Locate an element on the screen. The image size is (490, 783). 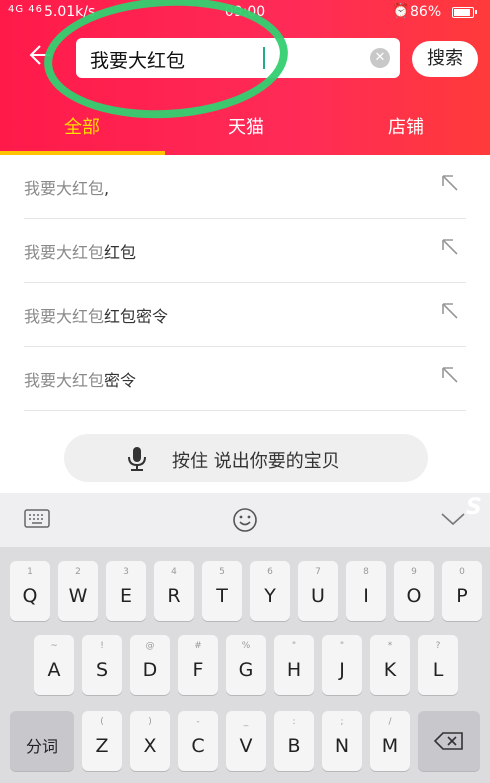
key-label: B is located at coordinates (294, 746).